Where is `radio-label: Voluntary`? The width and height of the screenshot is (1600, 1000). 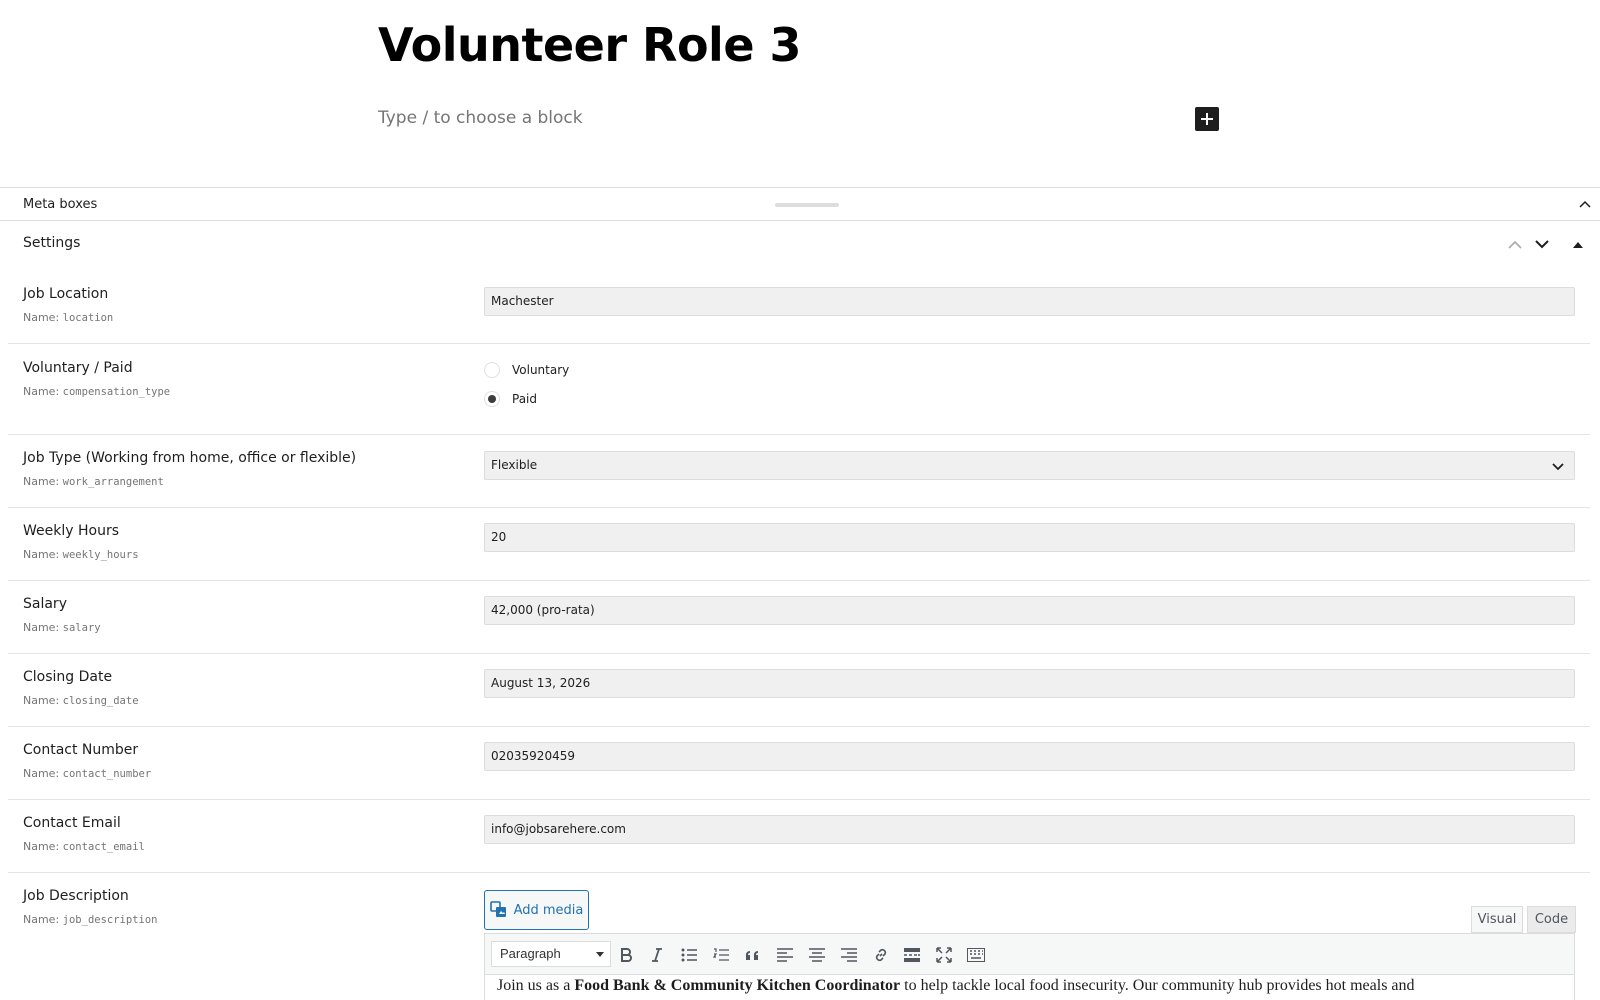
radio-label: Voluntary is located at coordinates (541, 370).